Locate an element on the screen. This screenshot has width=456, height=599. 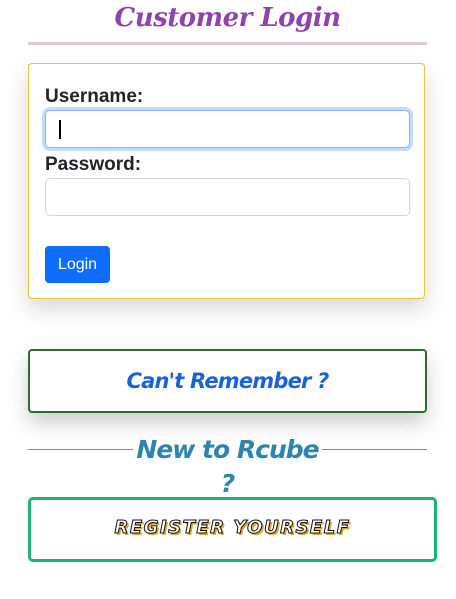
username-label: Username: is located at coordinates (94, 96).